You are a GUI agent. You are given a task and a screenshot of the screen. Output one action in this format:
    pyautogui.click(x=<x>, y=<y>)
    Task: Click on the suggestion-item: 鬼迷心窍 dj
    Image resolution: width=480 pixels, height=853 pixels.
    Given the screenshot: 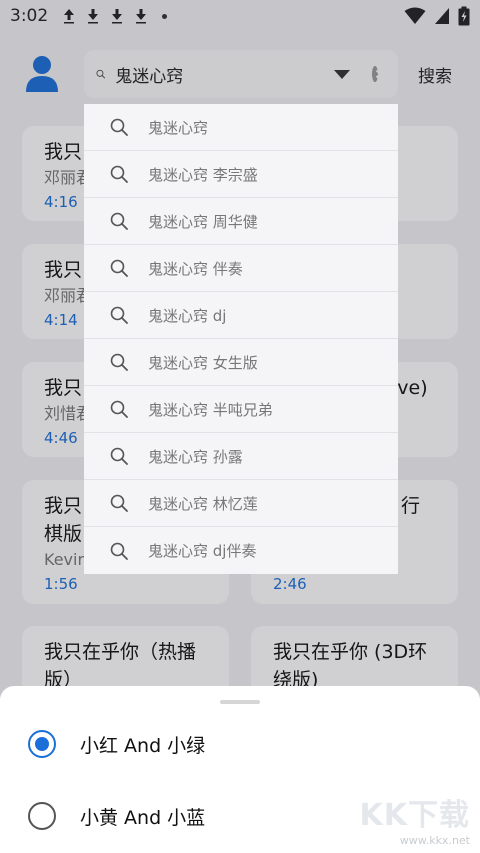 What is the action you would take?
    pyautogui.click(x=241, y=315)
    